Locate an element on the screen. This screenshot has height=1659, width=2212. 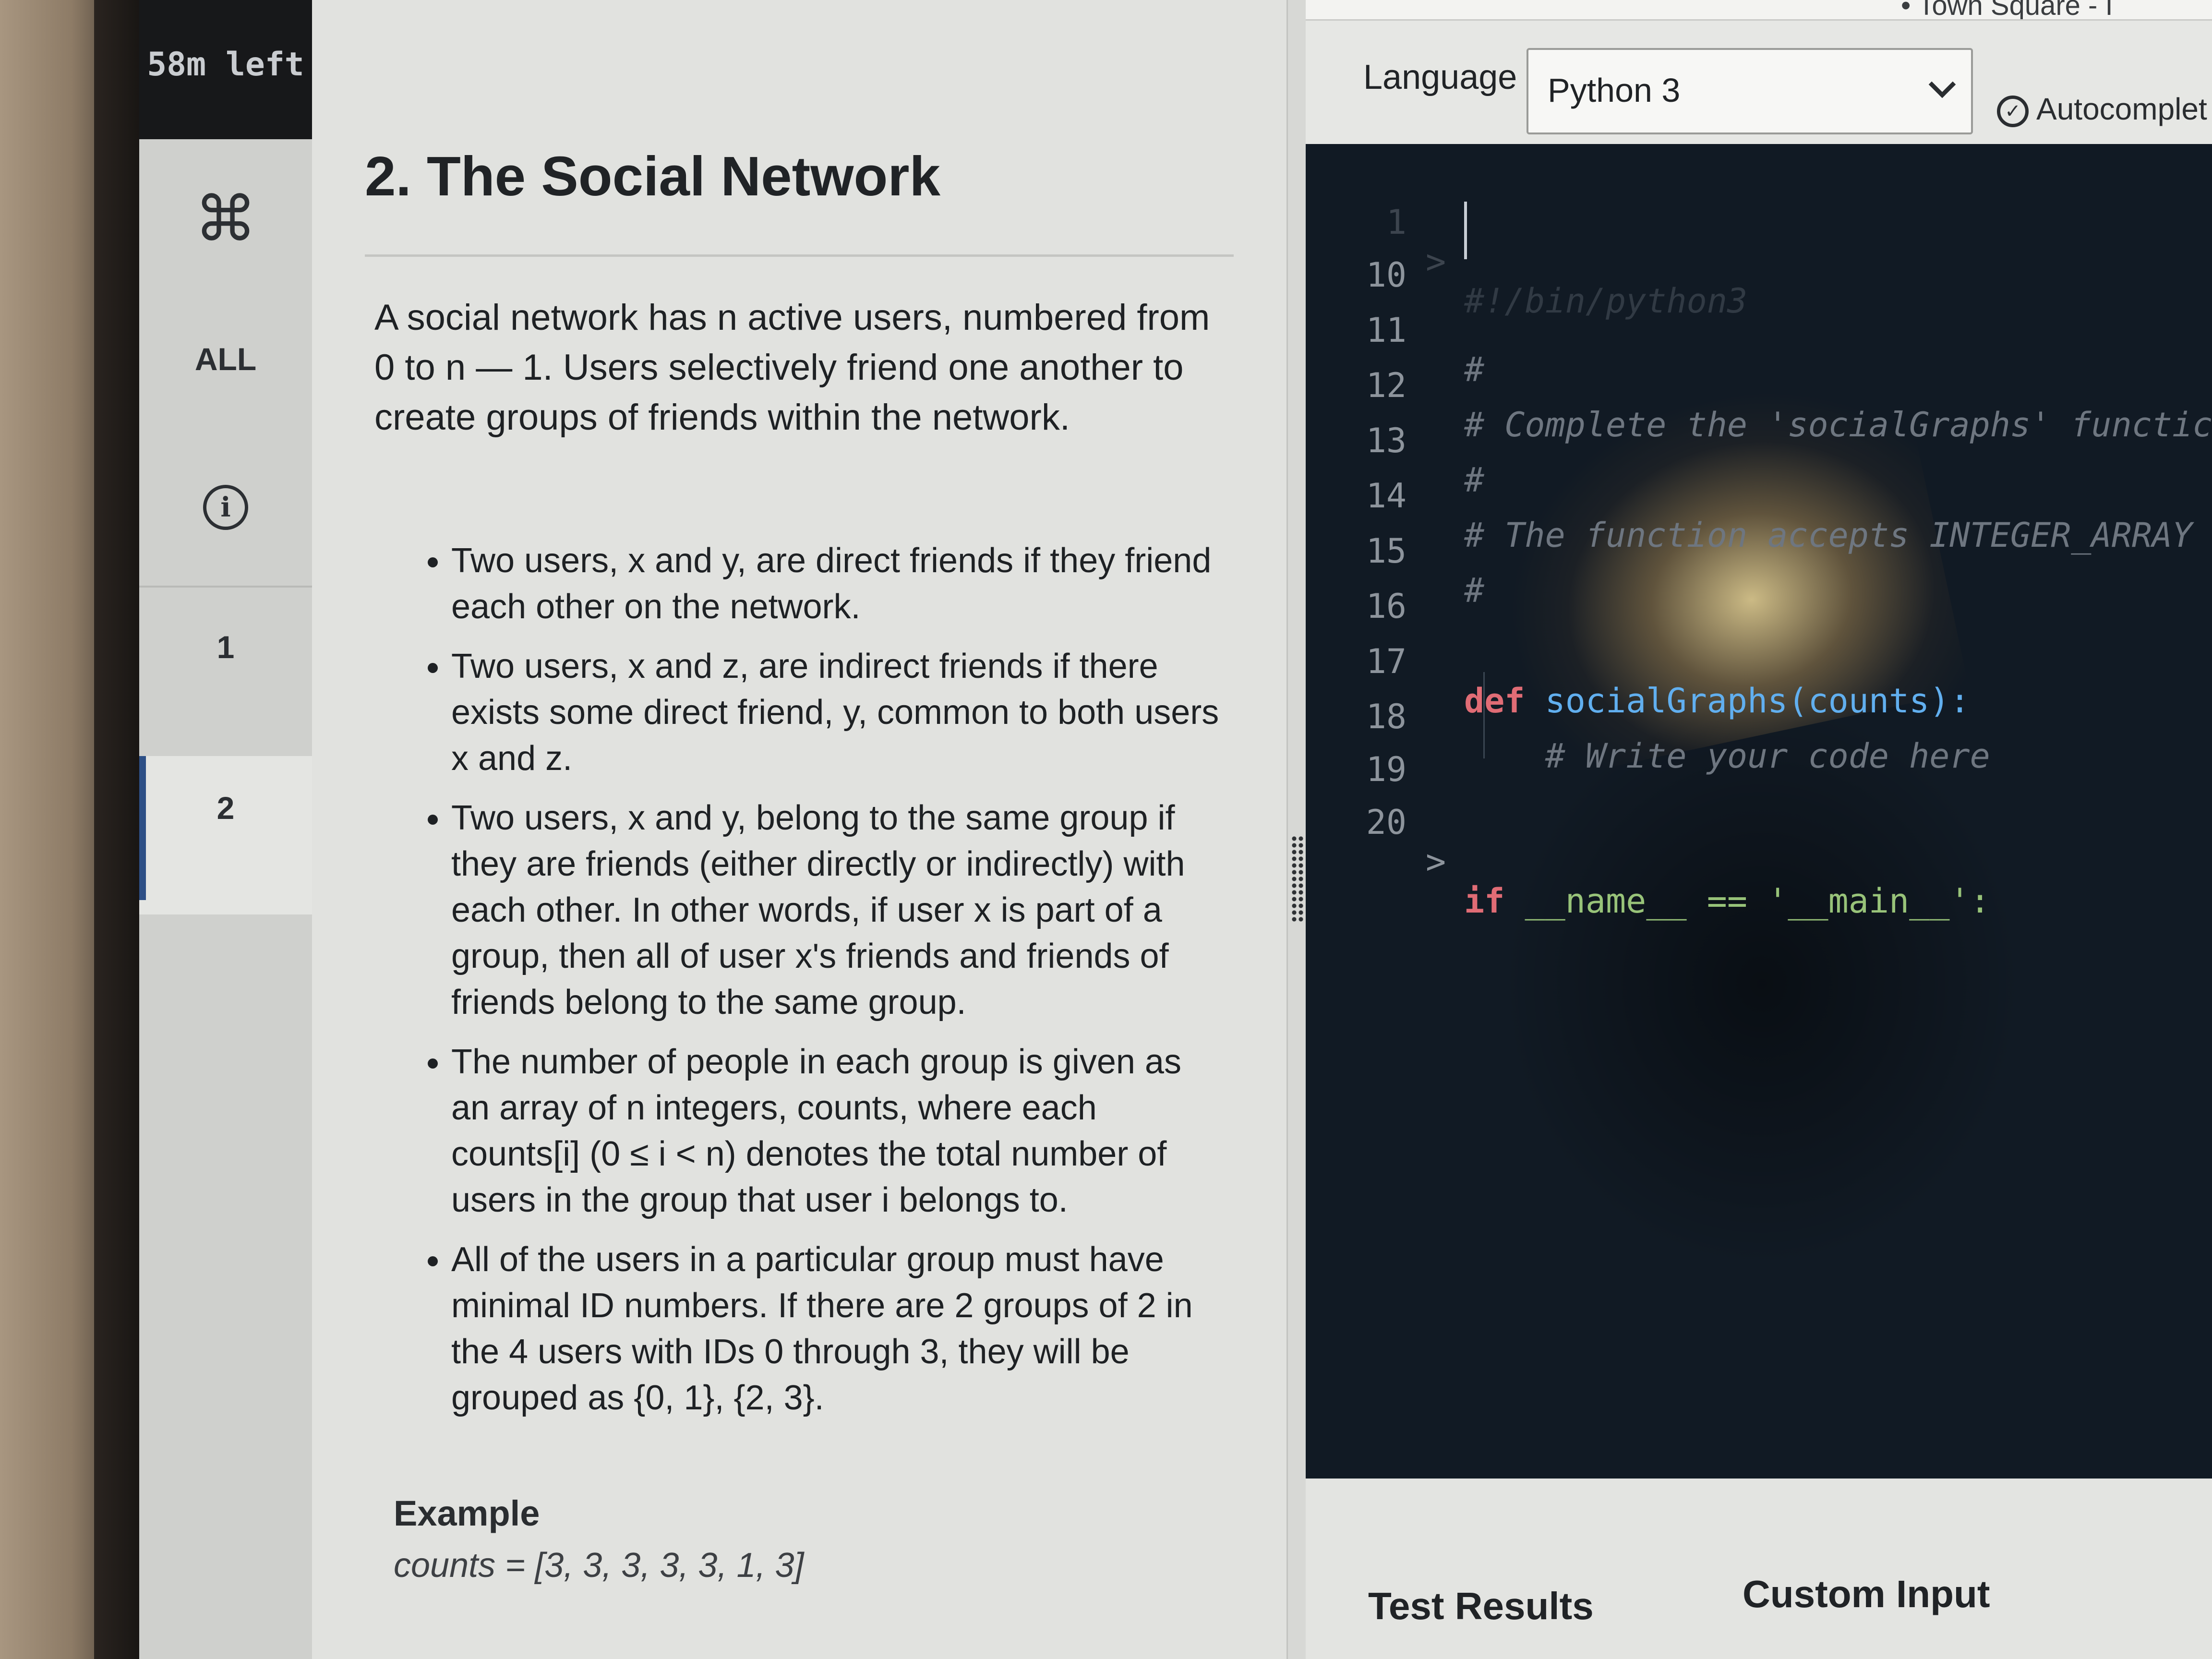
panel-splitter is located at coordinates (1296, 829).